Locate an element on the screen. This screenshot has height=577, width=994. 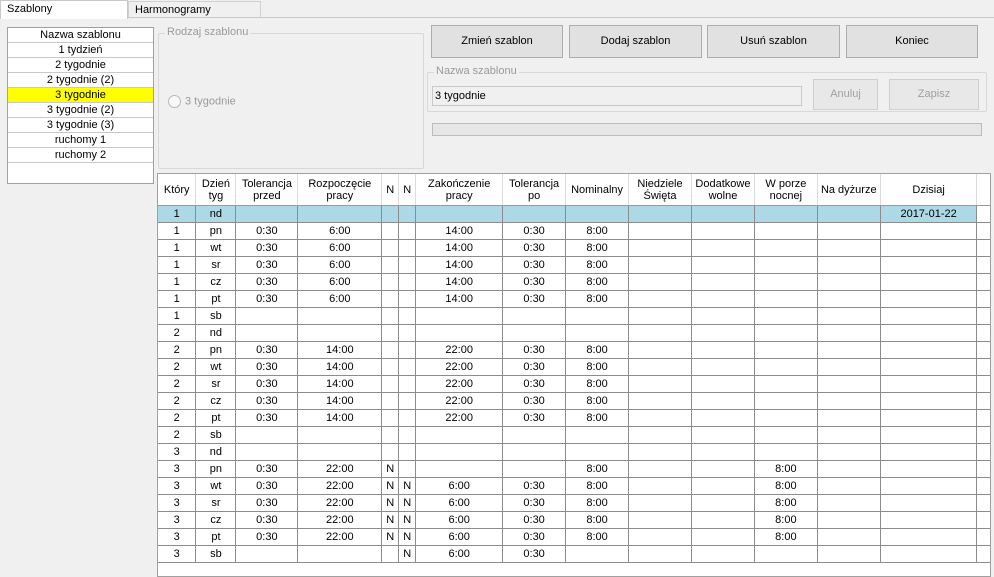
column-header: Tolerancja po is located at coordinates (534, 190).